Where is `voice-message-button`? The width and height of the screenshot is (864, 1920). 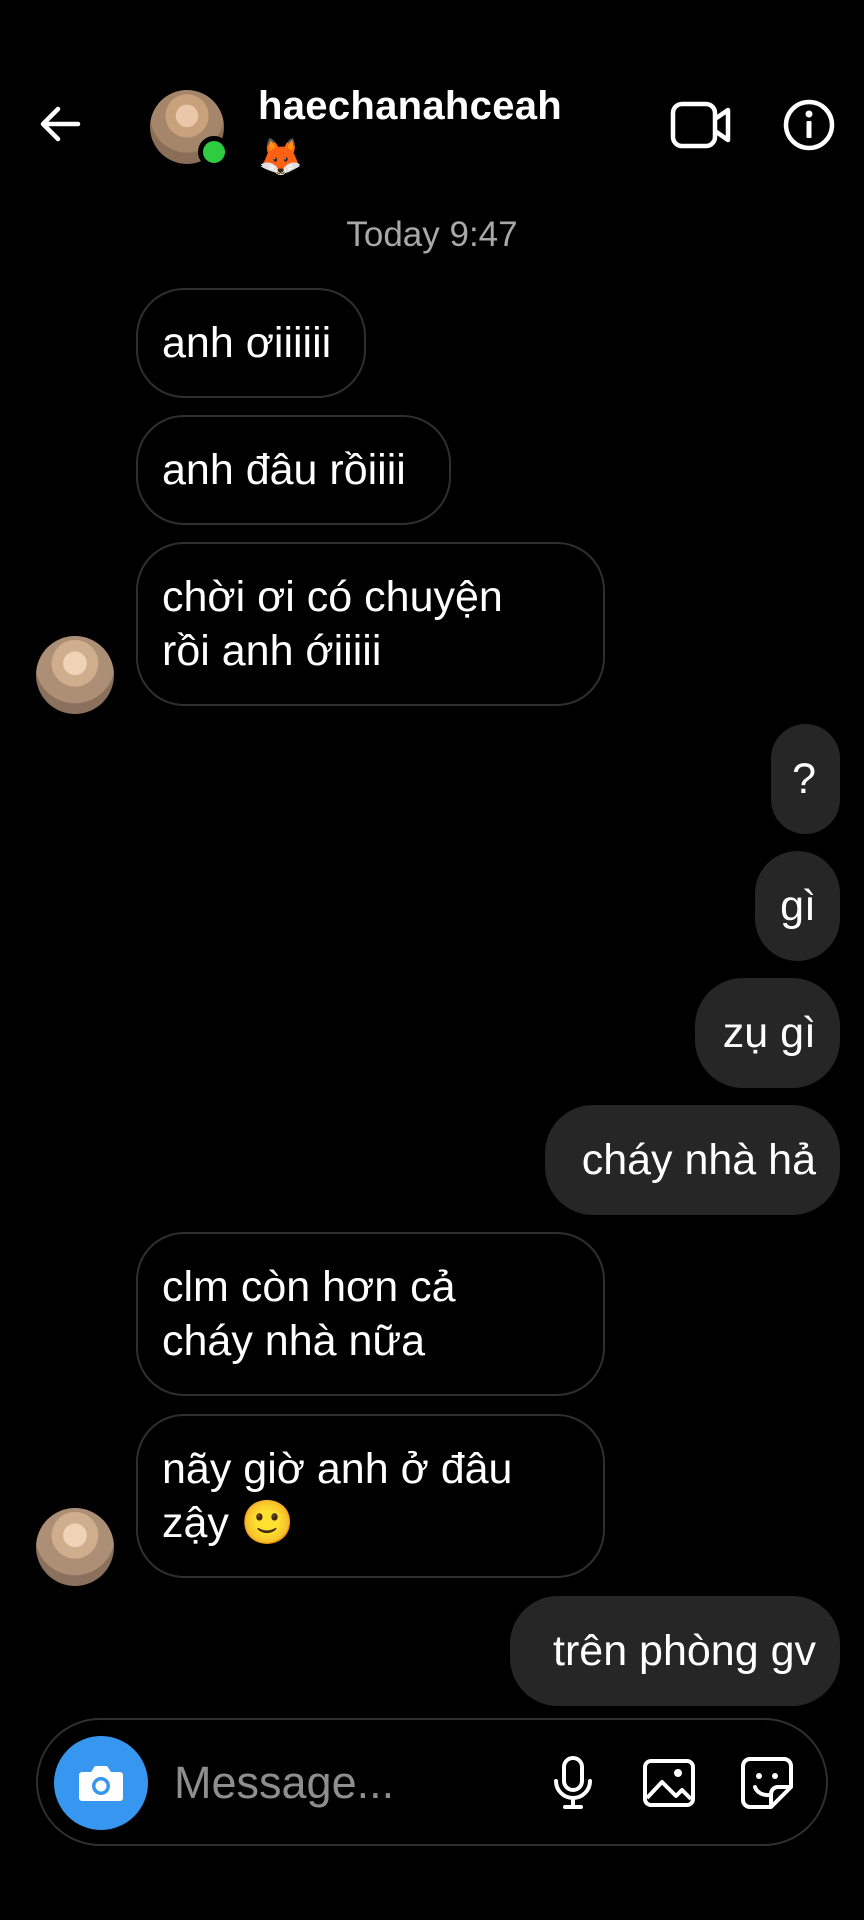
voice-message-button is located at coordinates (573, 1783).